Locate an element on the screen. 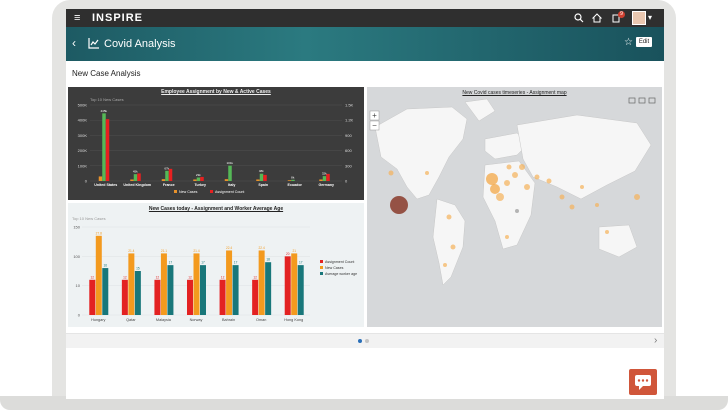 This screenshot has height=410, width=728. map-zoom-controls: + − is located at coordinates (374, 120).